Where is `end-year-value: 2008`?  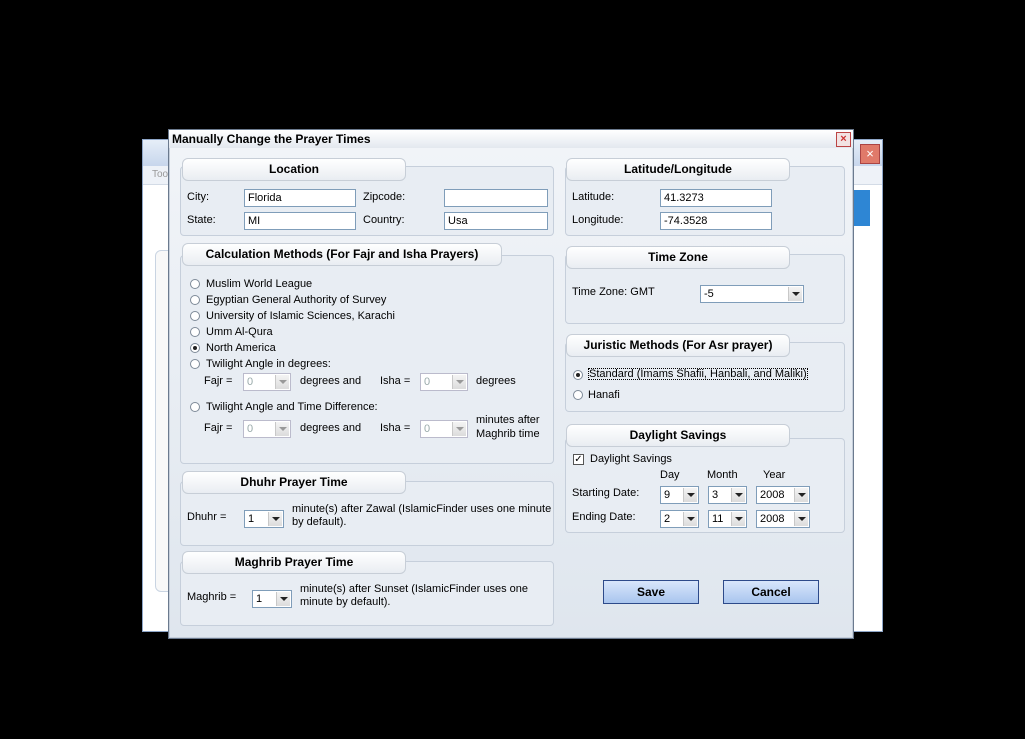 end-year-value: 2008 is located at coordinates (772, 519).